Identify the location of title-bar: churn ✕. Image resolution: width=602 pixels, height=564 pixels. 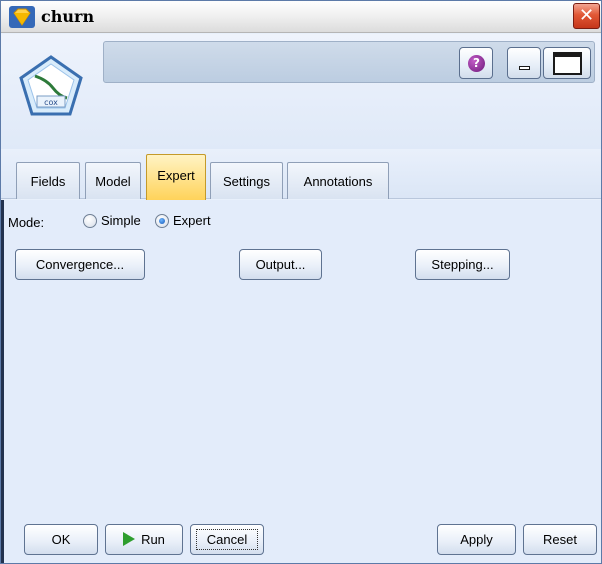
(301, 17).